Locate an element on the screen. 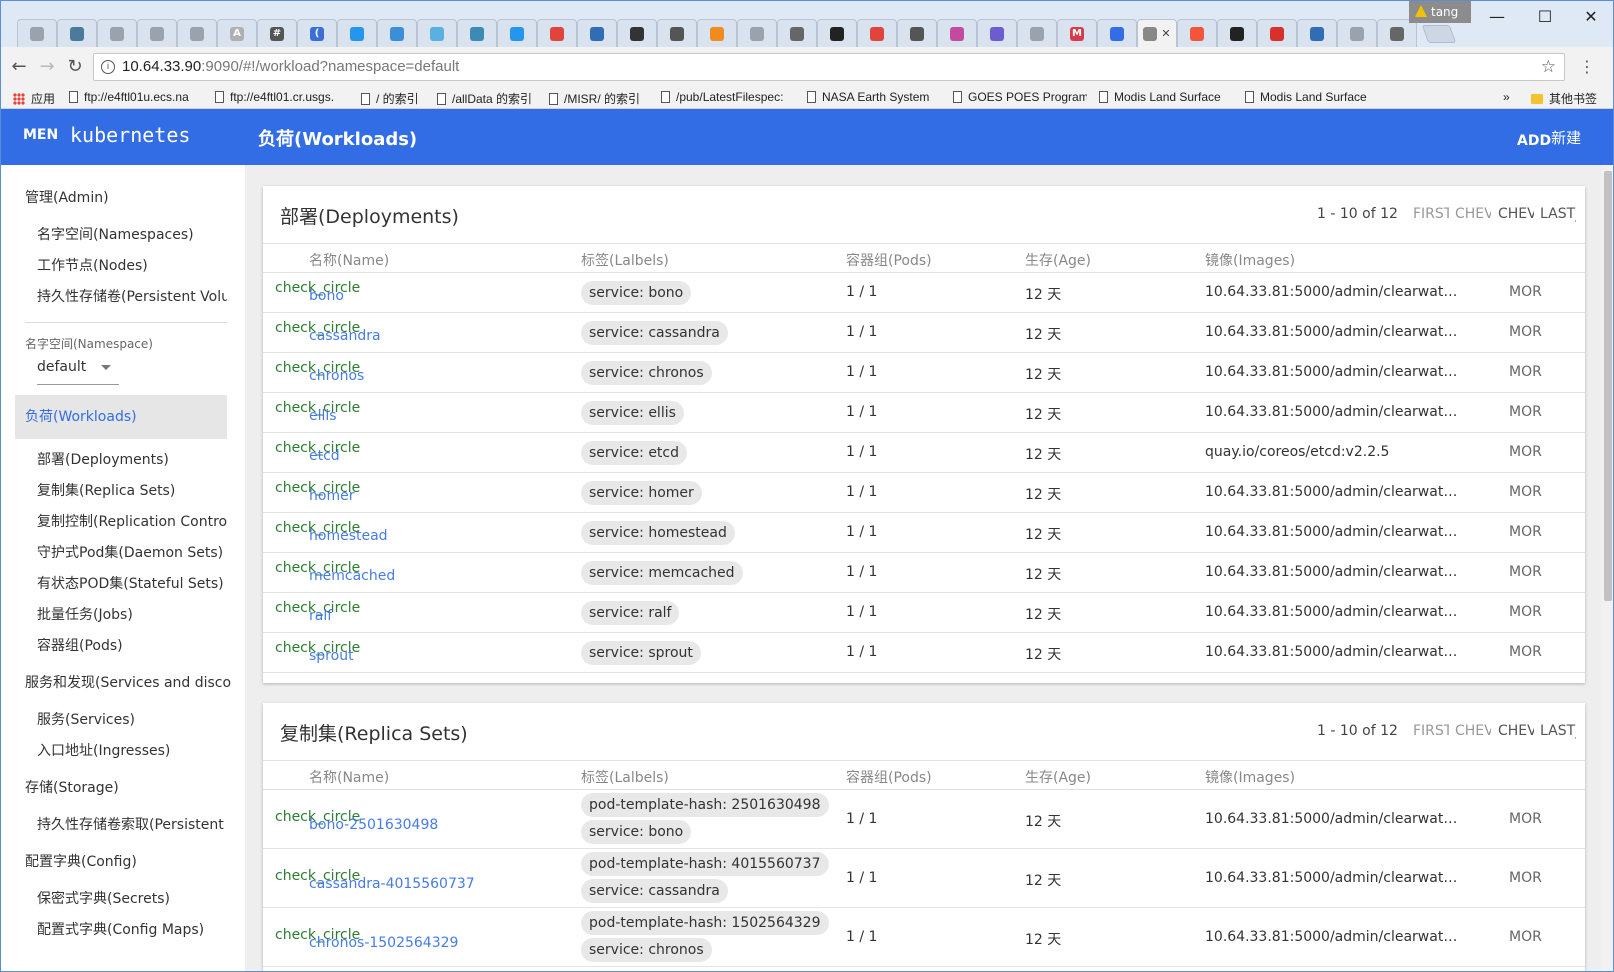  sidebar-storage: 存储(Storage) is located at coordinates (128, 787).